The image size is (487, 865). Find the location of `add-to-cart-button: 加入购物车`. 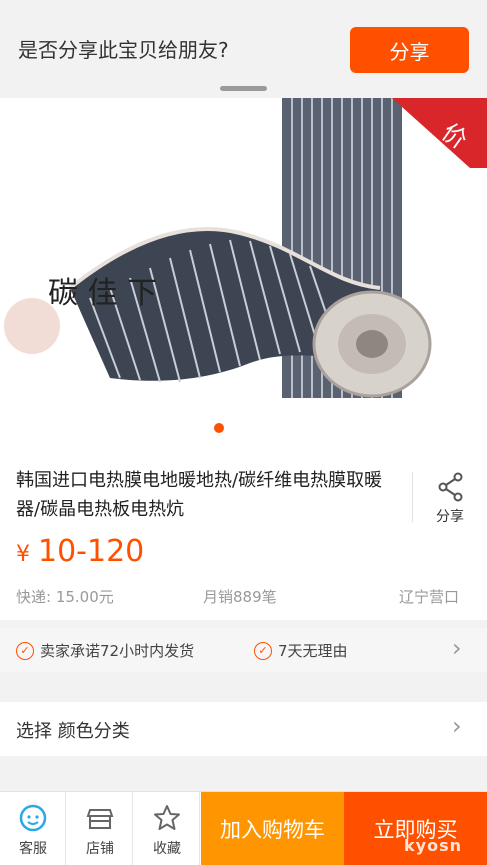

add-to-cart-button: 加入购物车 is located at coordinates (272, 828).